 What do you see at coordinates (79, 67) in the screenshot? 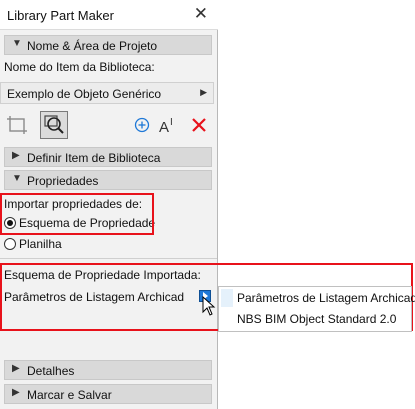
I see `library-item-name-label: Nome do Item da Biblioteca:` at bounding box center [79, 67].